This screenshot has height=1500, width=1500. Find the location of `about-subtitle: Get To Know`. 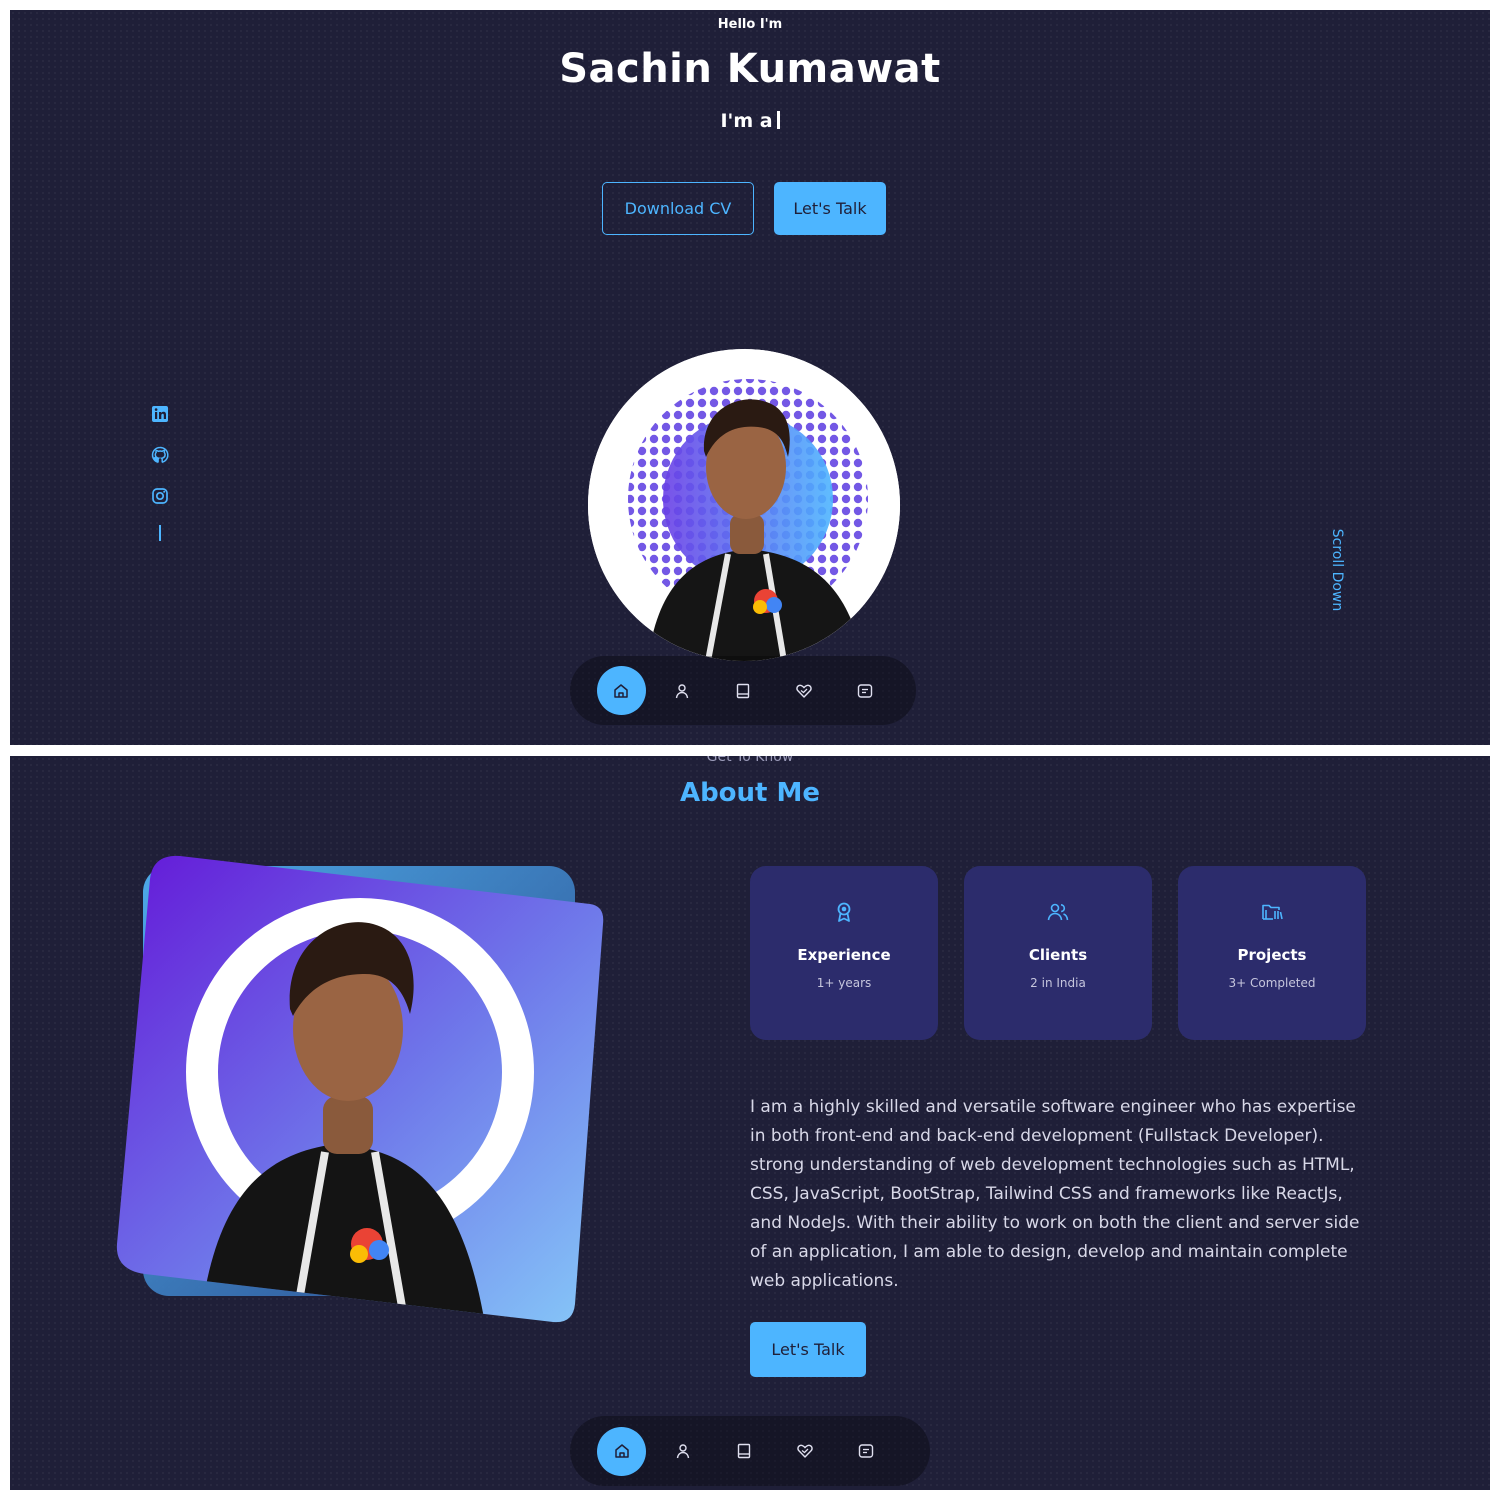

about-subtitle: Get To Know is located at coordinates (750, 760).